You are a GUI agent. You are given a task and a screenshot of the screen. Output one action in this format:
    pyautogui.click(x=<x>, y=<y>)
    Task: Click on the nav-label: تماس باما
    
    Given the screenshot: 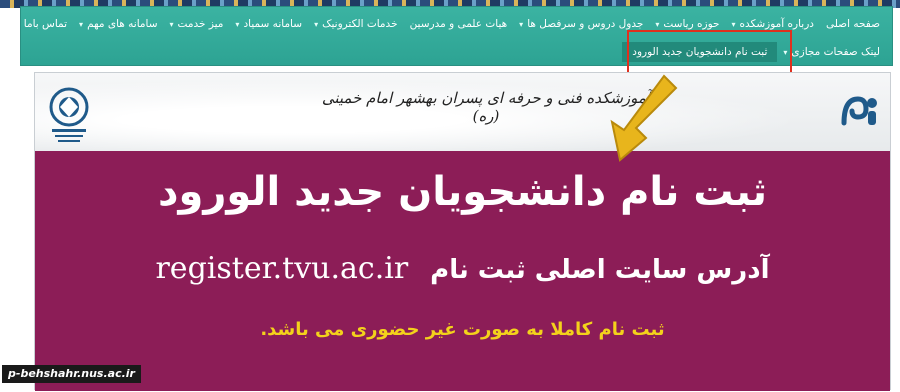 What is the action you would take?
    pyautogui.click(x=45, y=24)
    